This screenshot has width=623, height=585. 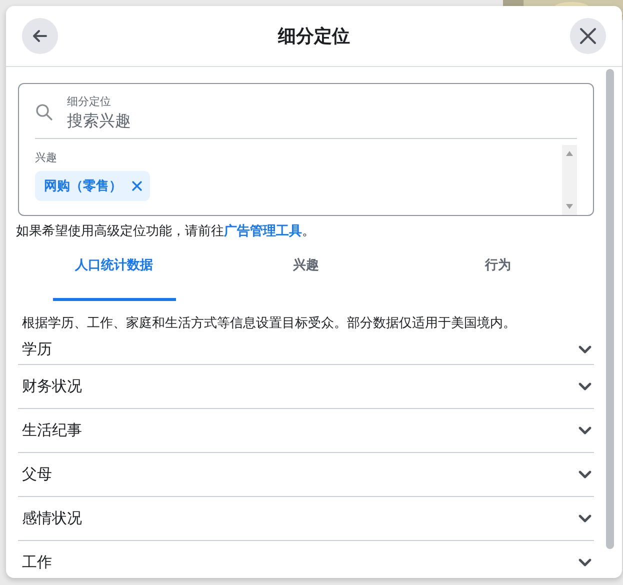 What do you see at coordinates (314, 36) in the screenshot?
I see `dialog-title: 细分定位` at bounding box center [314, 36].